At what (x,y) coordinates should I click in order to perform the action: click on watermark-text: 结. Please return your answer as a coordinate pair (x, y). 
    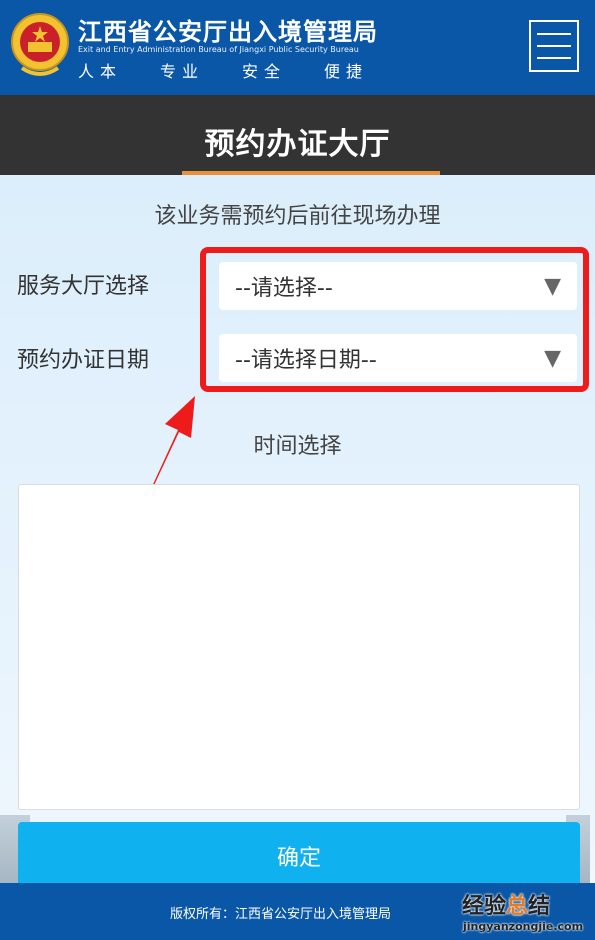
    Looking at the image, I should click on (539, 906).